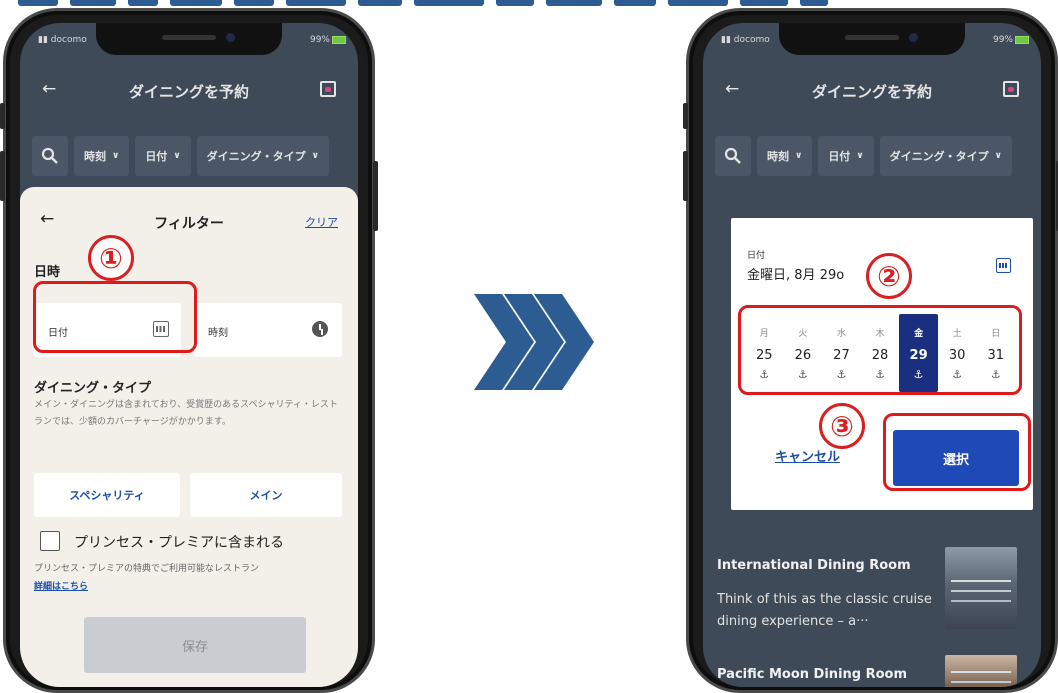 The width and height of the screenshot is (1058, 693). What do you see at coordinates (814, 565) in the screenshot?
I see `restaurant-title: International Dining Room` at bounding box center [814, 565].